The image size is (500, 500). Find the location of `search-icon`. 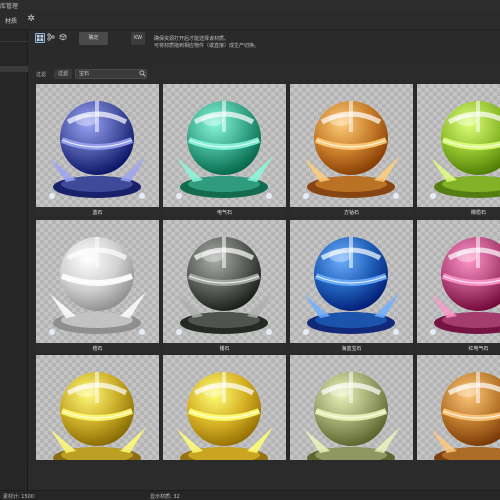

search-icon is located at coordinates (142, 73).